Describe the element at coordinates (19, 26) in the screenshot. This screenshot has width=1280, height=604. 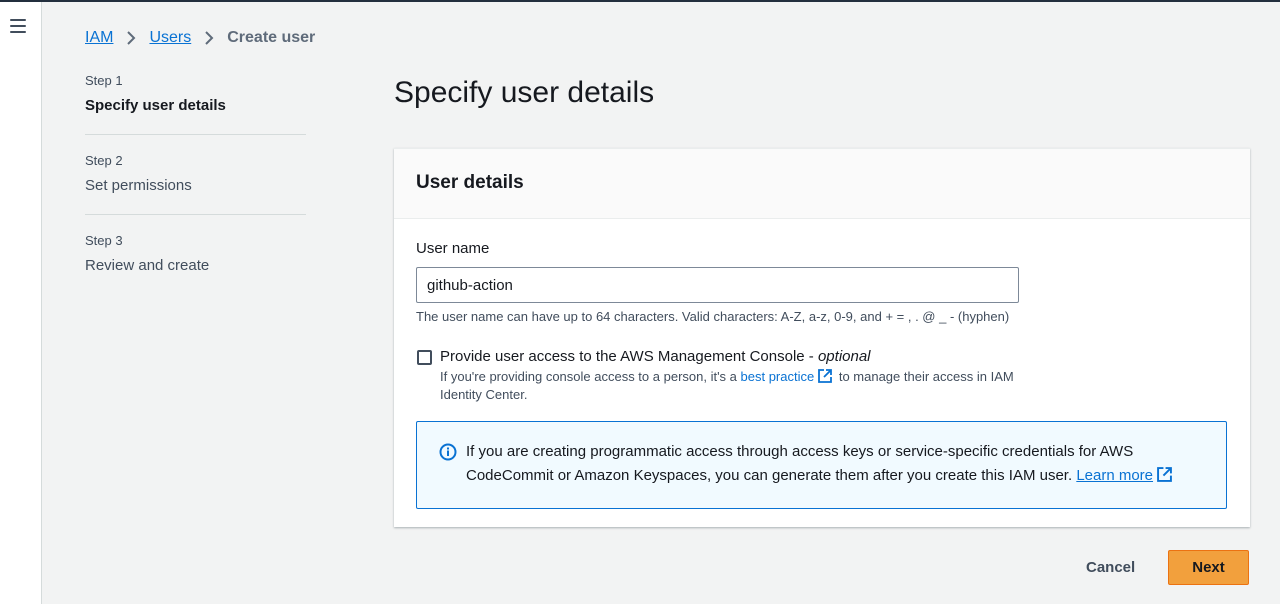
I see `hamburger-menu-icon` at that location.